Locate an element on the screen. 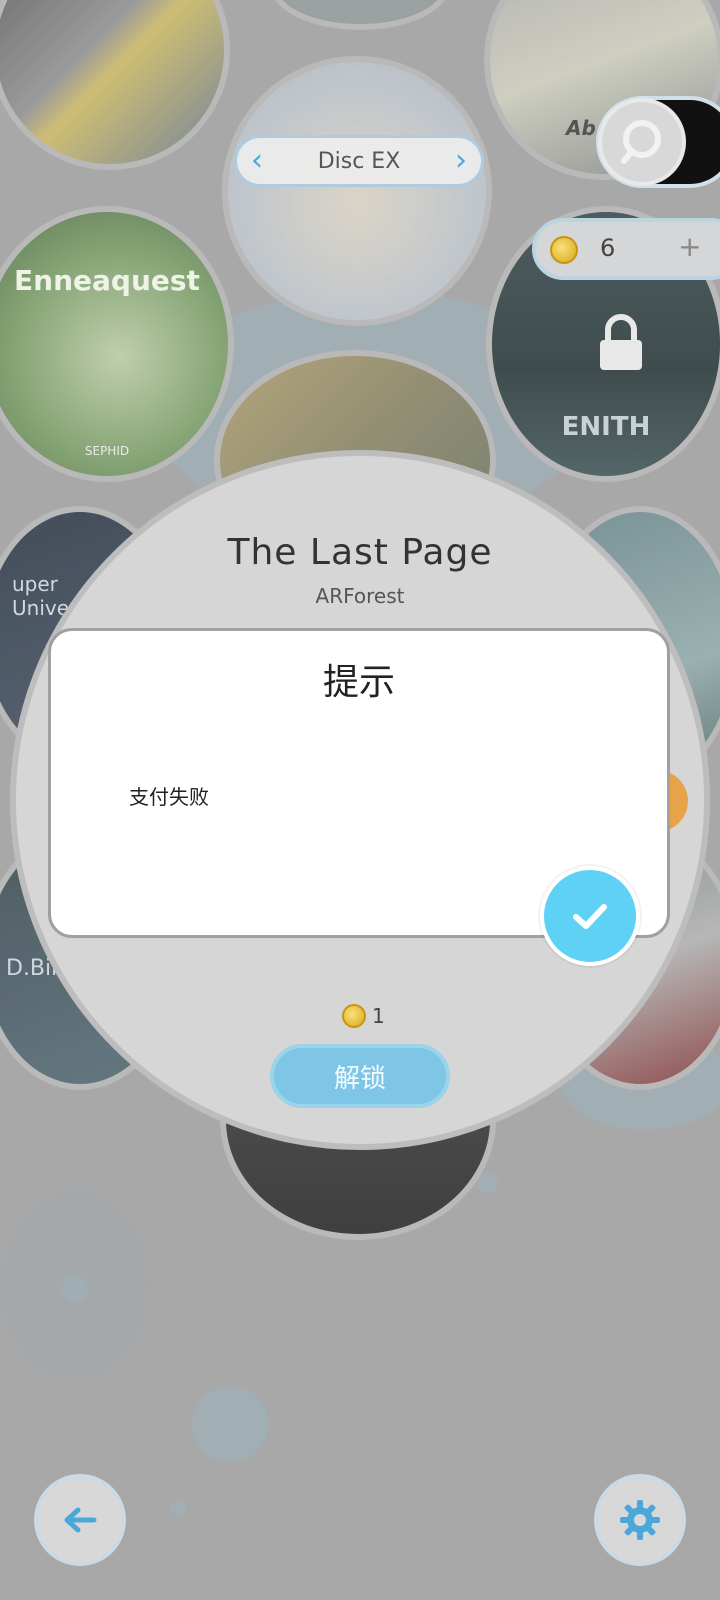 The width and height of the screenshot is (720, 1600). checkmark-icon is located at coordinates (590, 916).